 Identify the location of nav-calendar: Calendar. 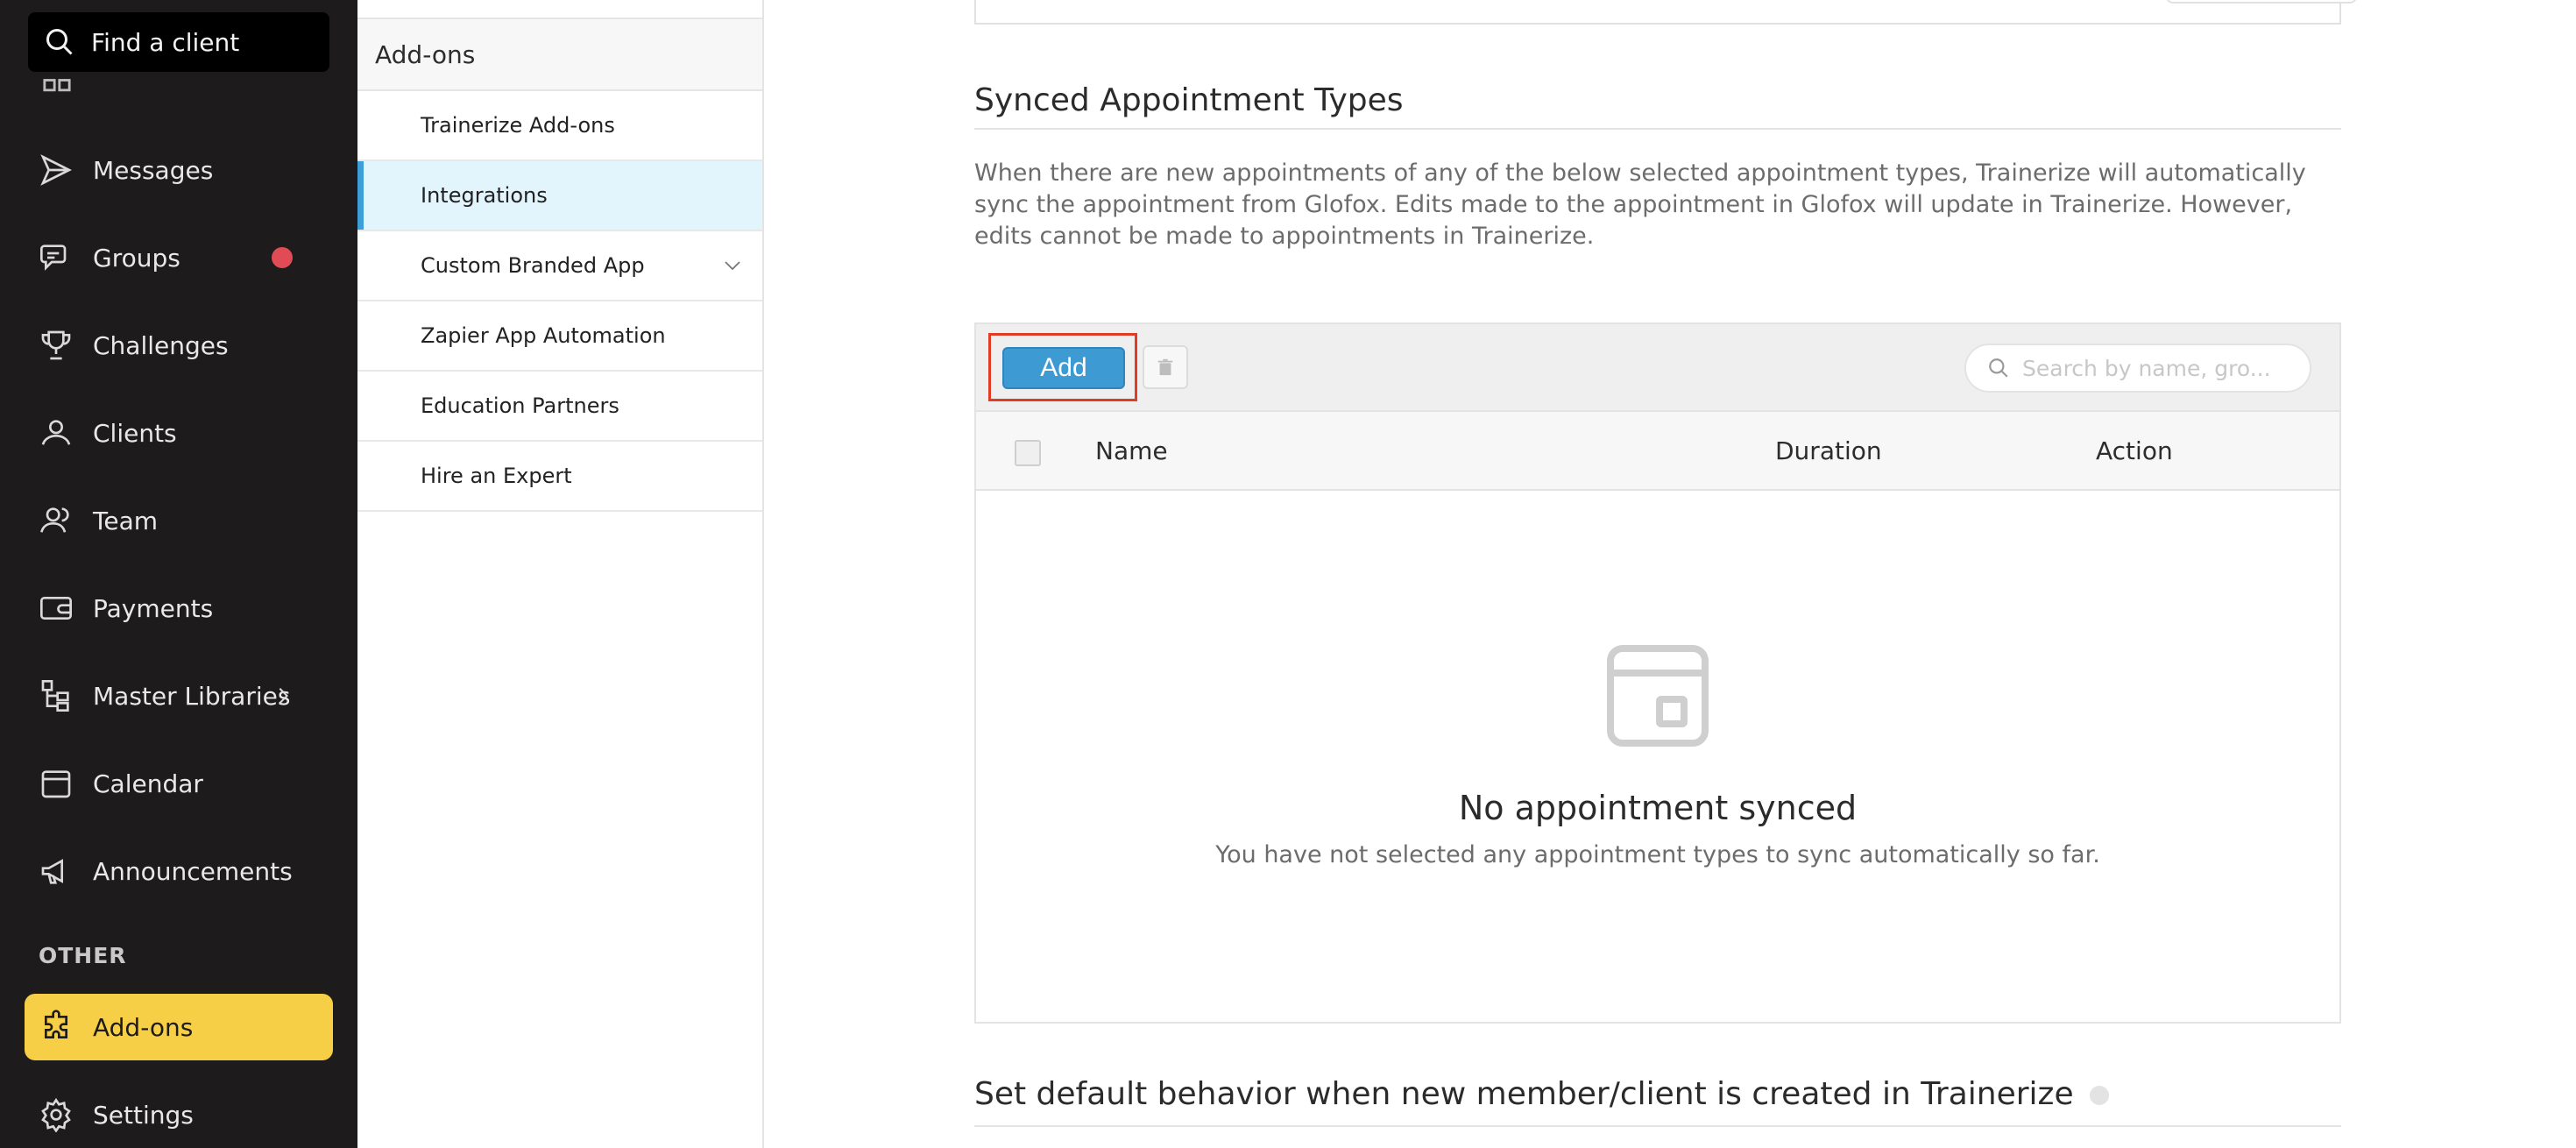
(179, 783).